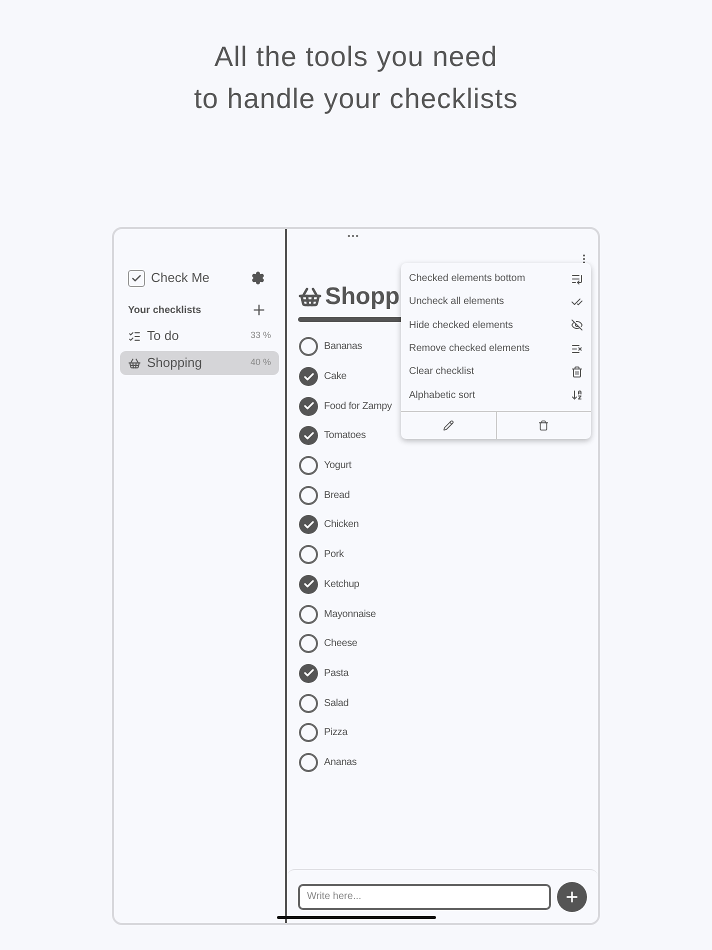  I want to click on list-icon, so click(577, 278).